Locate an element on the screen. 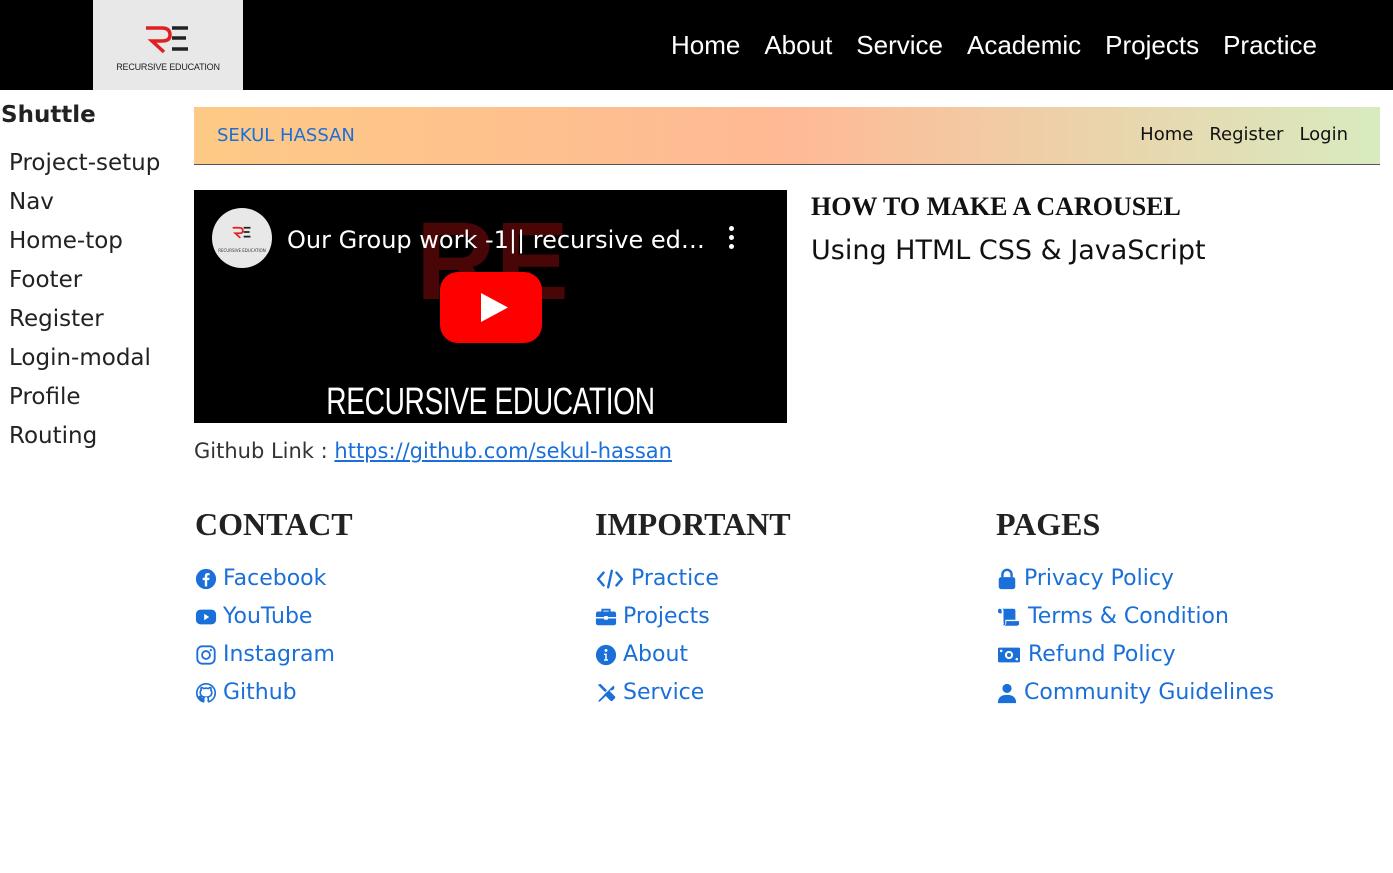 This screenshot has width=1393, height=873. channel-avatar-text: RECURSIVE EDUCATION is located at coordinates (242, 250).